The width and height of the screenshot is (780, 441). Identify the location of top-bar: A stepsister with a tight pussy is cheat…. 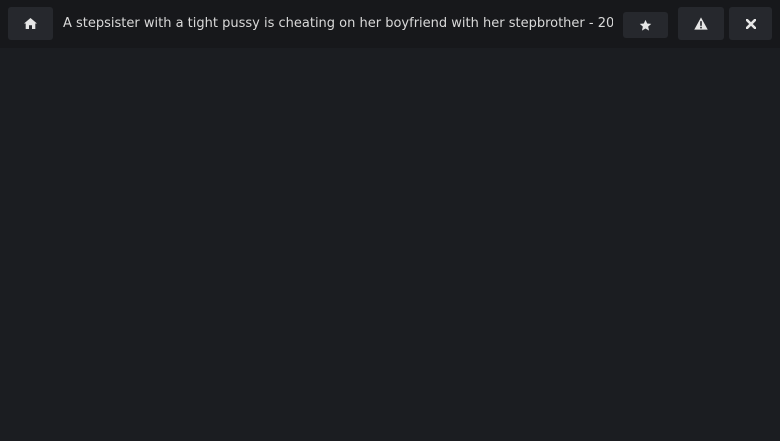
(390, 24).